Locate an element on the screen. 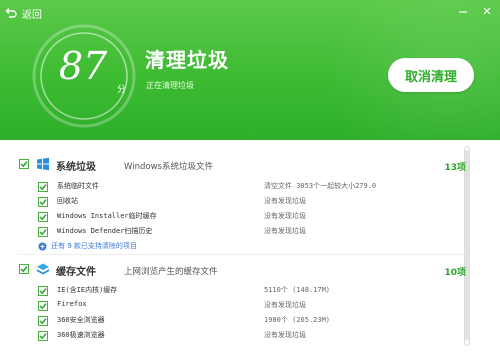  cloud-cache-icon is located at coordinates (43, 269).